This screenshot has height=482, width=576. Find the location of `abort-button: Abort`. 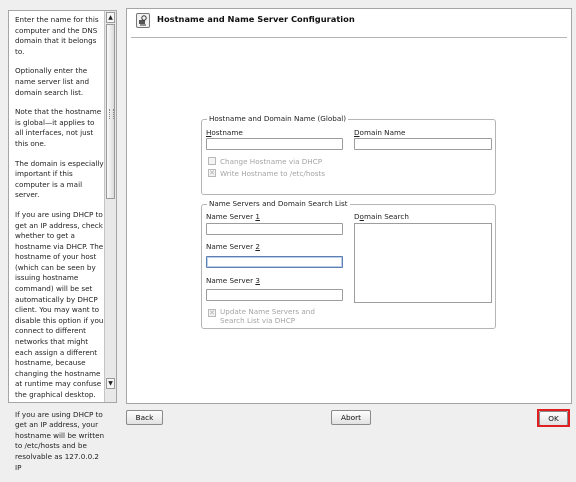

abort-button: Abort is located at coordinates (351, 417).